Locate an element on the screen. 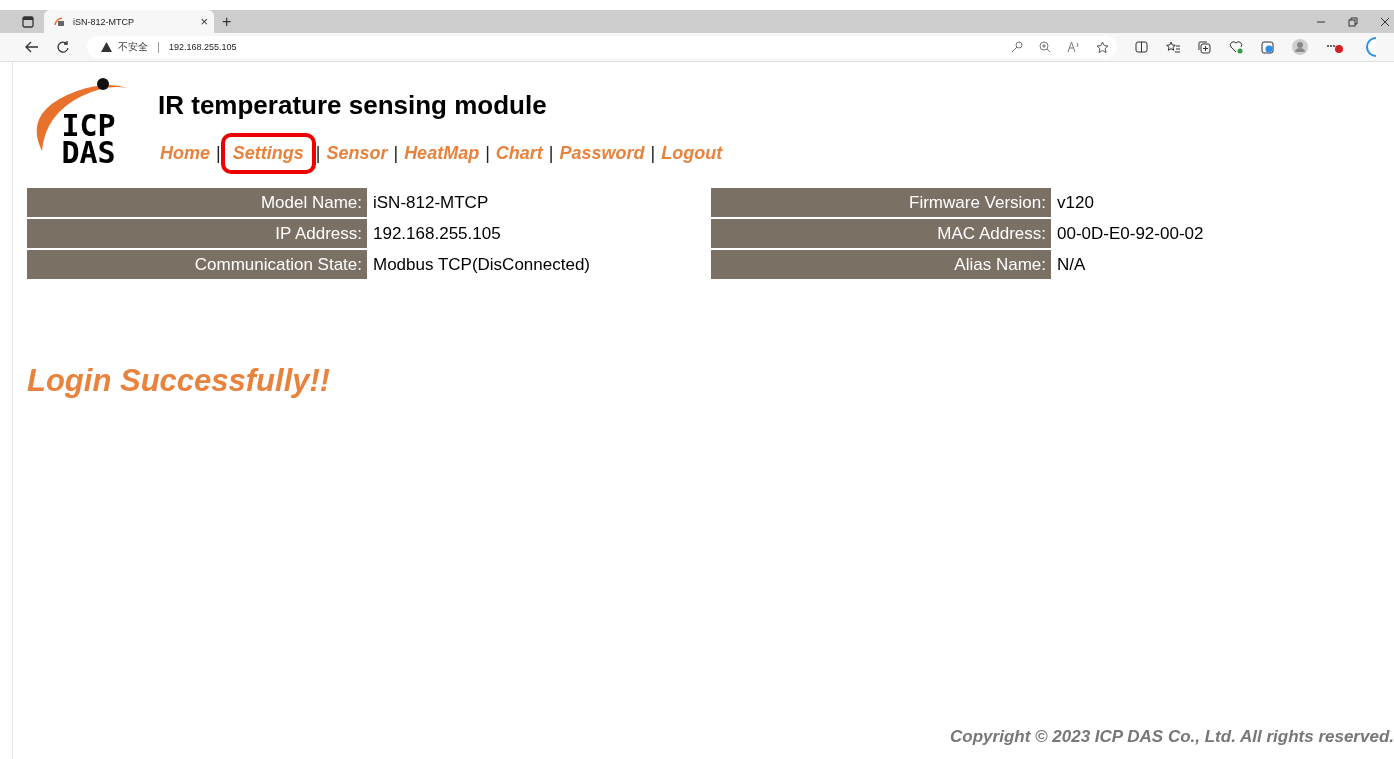  info-value: iSN-812-MTCP is located at coordinates (430, 202).